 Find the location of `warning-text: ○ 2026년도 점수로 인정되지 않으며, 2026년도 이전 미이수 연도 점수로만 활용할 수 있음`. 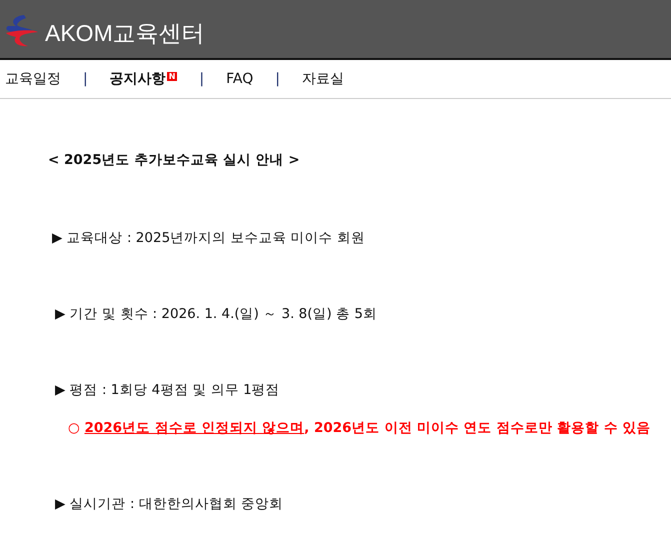

warning-text: ○ 2026년도 점수로 인정되지 않으며, 2026년도 이전 미이수 연도 점수로만 활용할 수 있음 is located at coordinates (360, 428).